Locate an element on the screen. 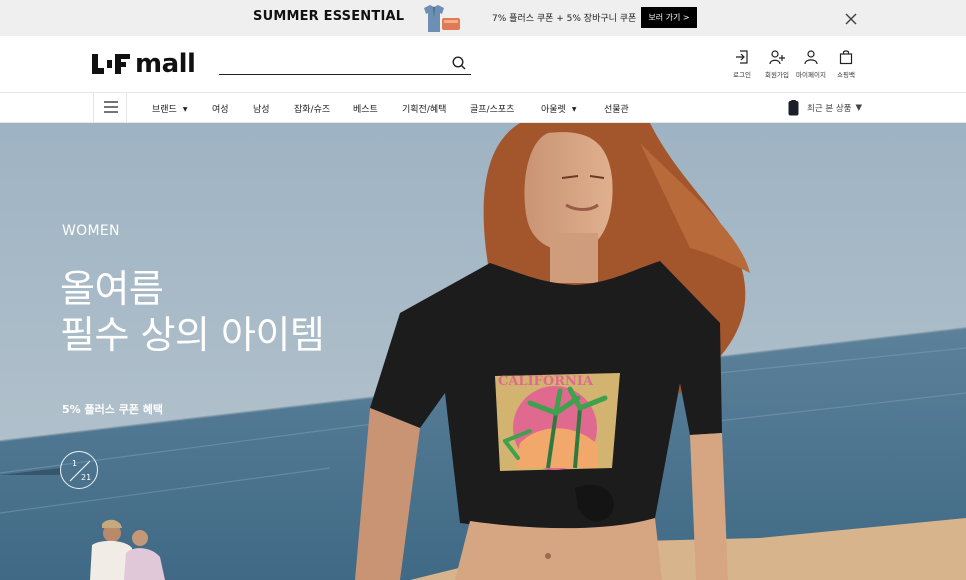 The image size is (966, 580). hero-headline: 올여름 필수 상의 아이템 is located at coordinates (192, 312).